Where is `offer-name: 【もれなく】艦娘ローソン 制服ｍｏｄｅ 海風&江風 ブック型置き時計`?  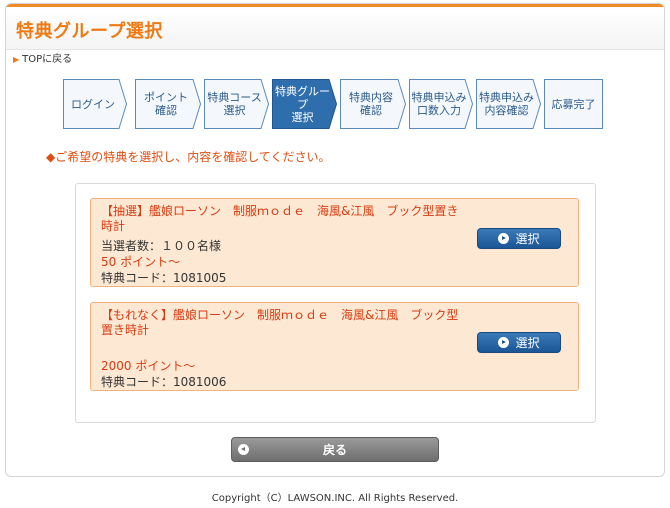 offer-name: 【もれなく】艦娘ローソン 制服ｍｏｄｅ 海風&江風 ブック型置き時計 is located at coordinates (280, 322).